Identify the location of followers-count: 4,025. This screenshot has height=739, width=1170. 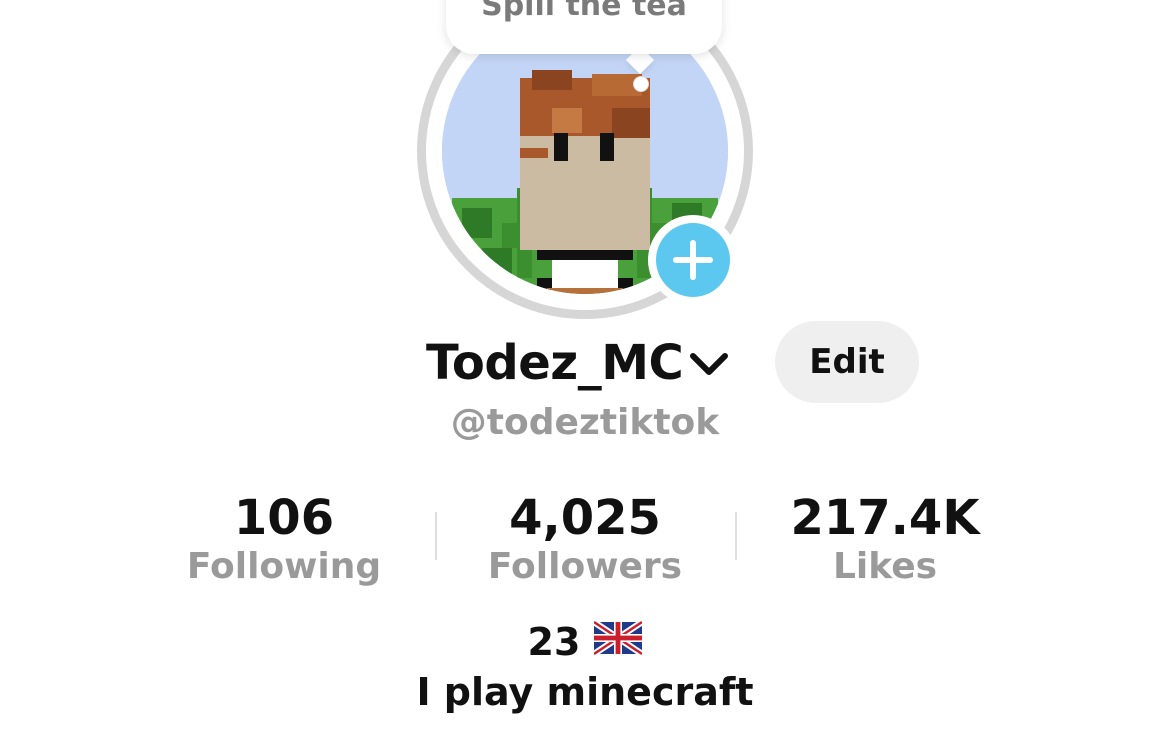
(585, 518).